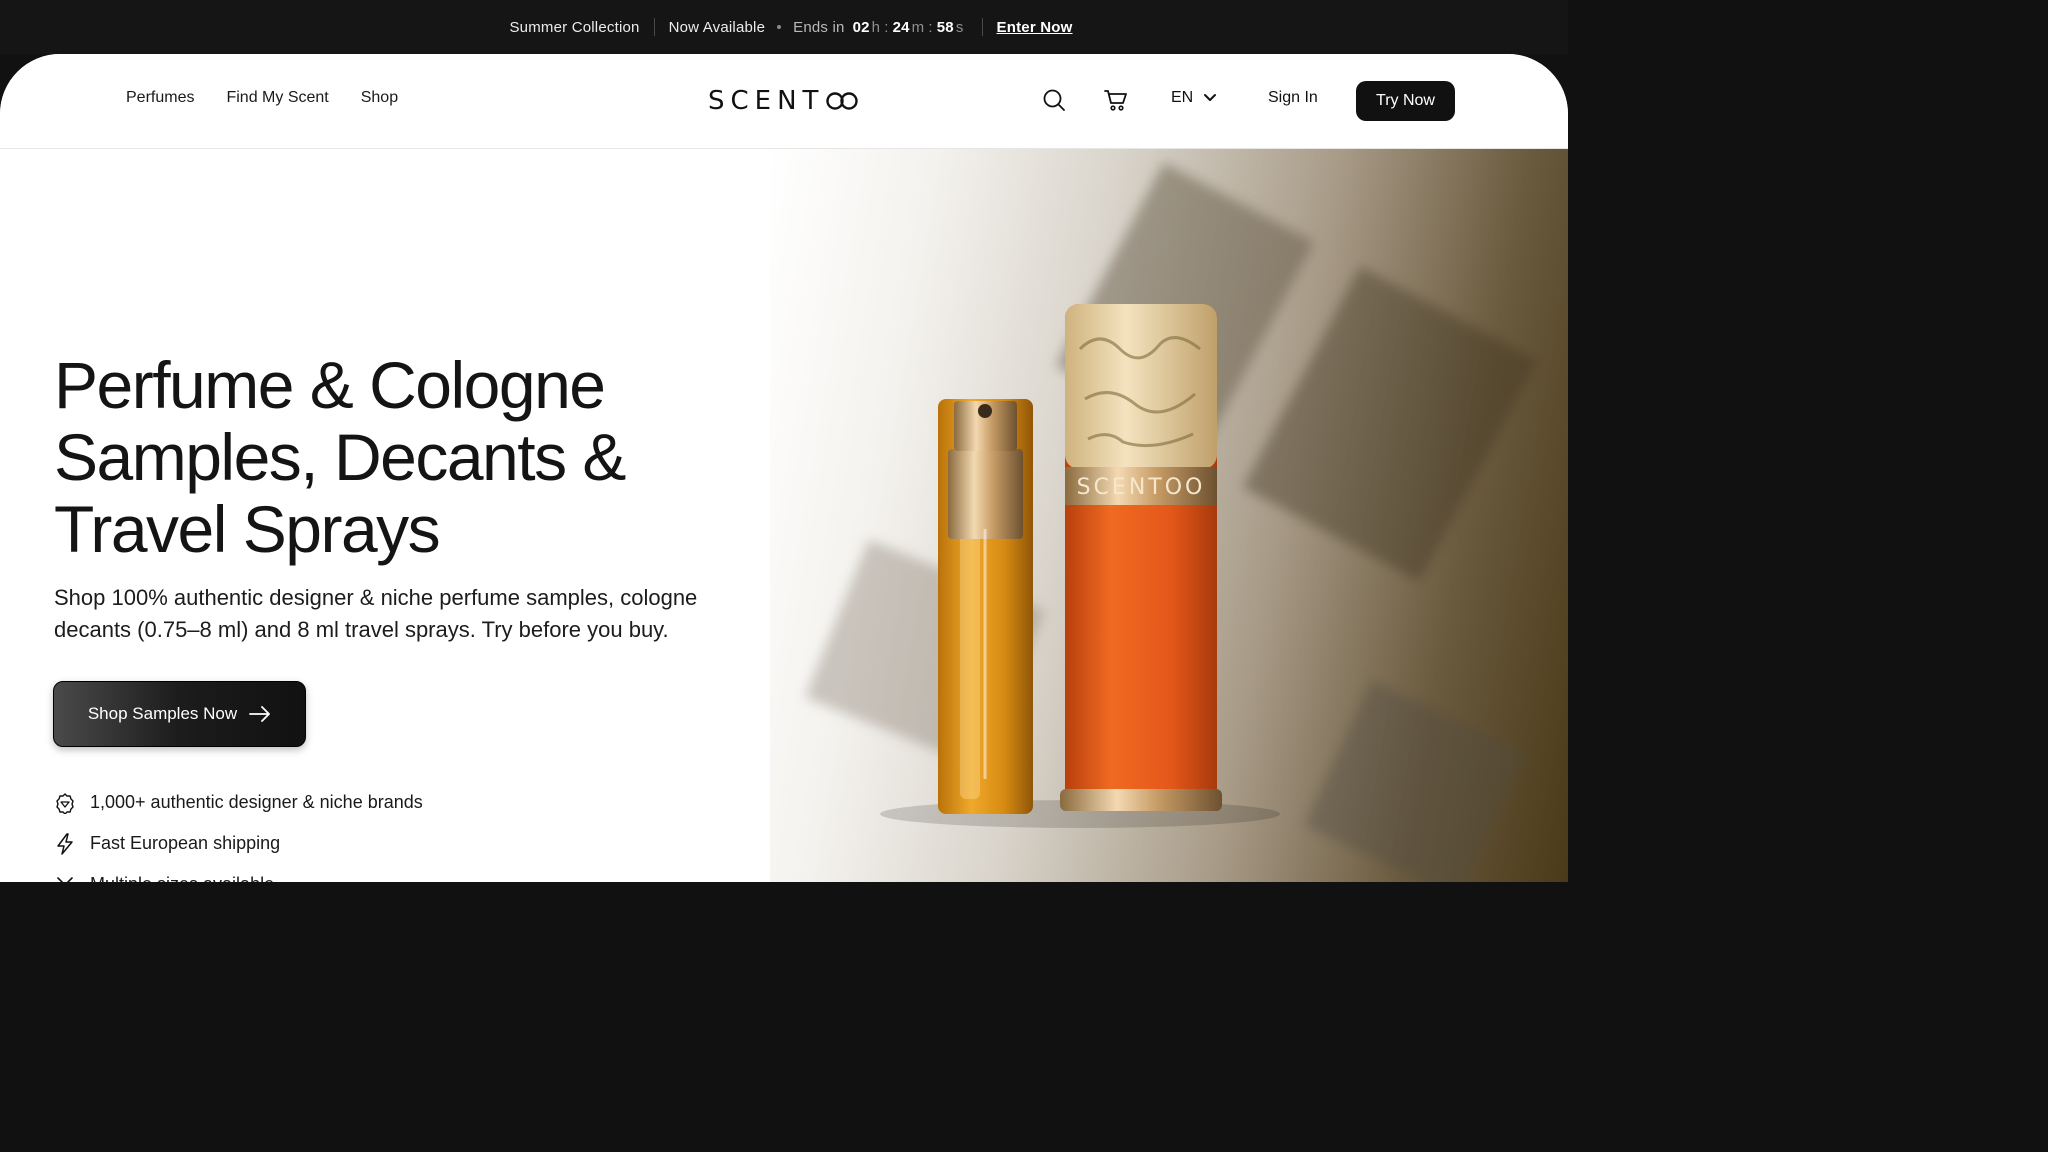 The width and height of the screenshot is (2048, 1152). I want to click on logo-wordmark: SCENT, so click(766, 101).